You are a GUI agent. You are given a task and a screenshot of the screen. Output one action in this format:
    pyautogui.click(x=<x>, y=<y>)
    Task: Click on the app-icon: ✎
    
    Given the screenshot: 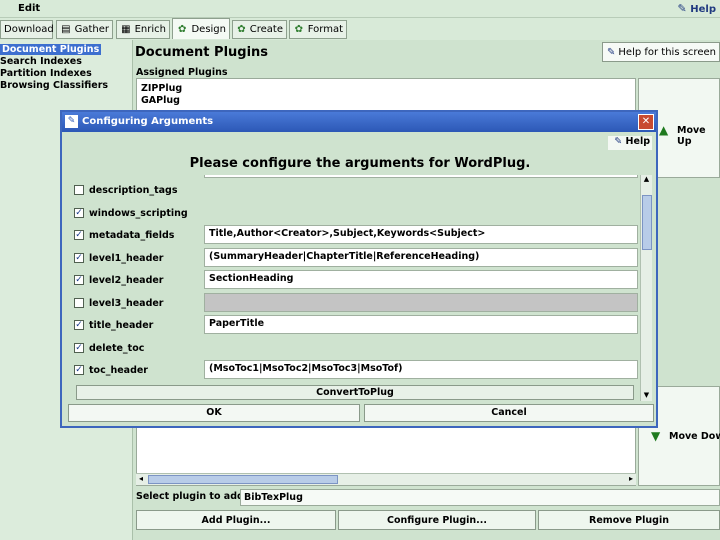 What is the action you would take?
    pyautogui.click(x=71, y=121)
    